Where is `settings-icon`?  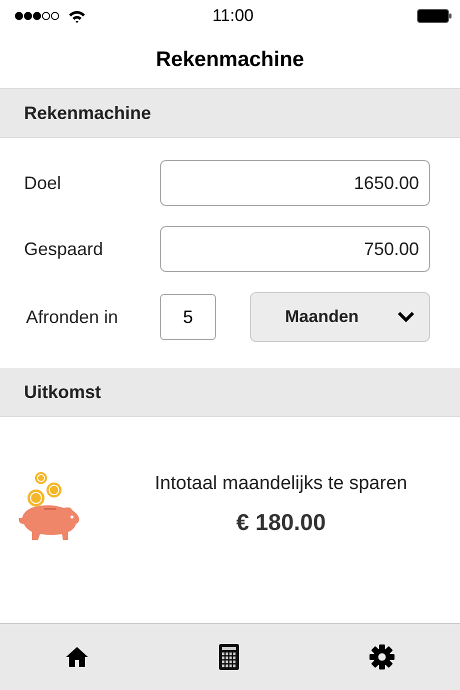
settings-icon is located at coordinates (382, 657).